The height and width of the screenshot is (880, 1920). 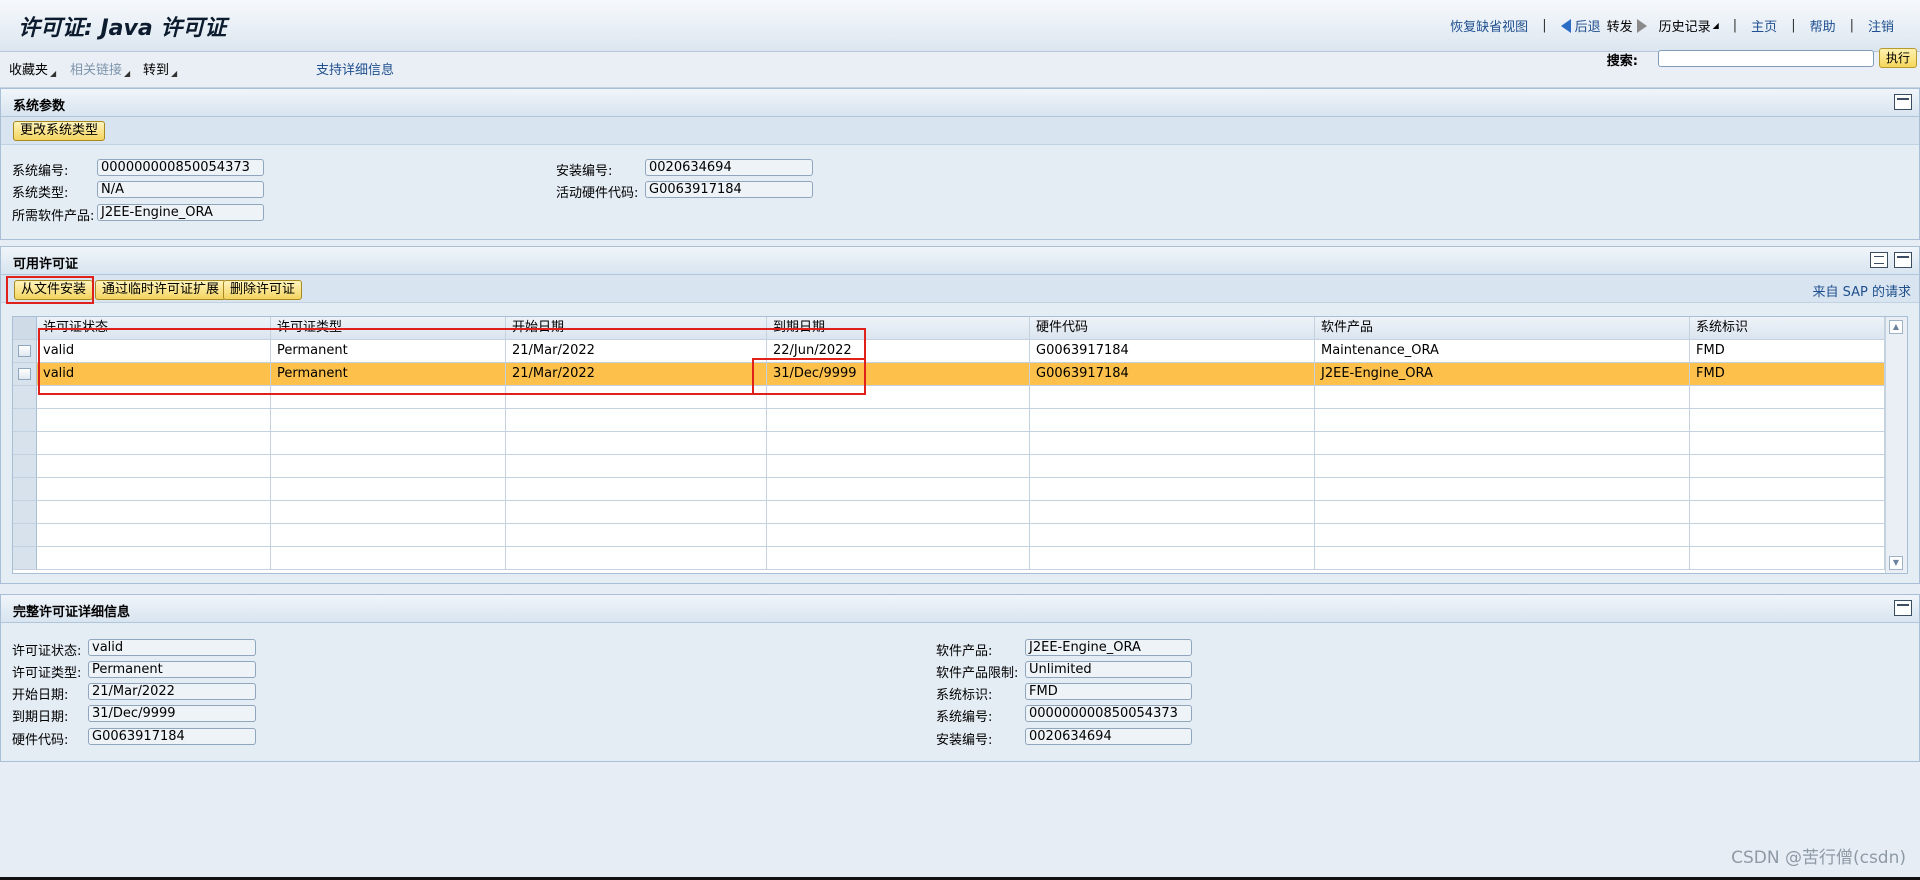 What do you see at coordinates (25, 328) in the screenshot?
I see `select-all-cell` at bounding box center [25, 328].